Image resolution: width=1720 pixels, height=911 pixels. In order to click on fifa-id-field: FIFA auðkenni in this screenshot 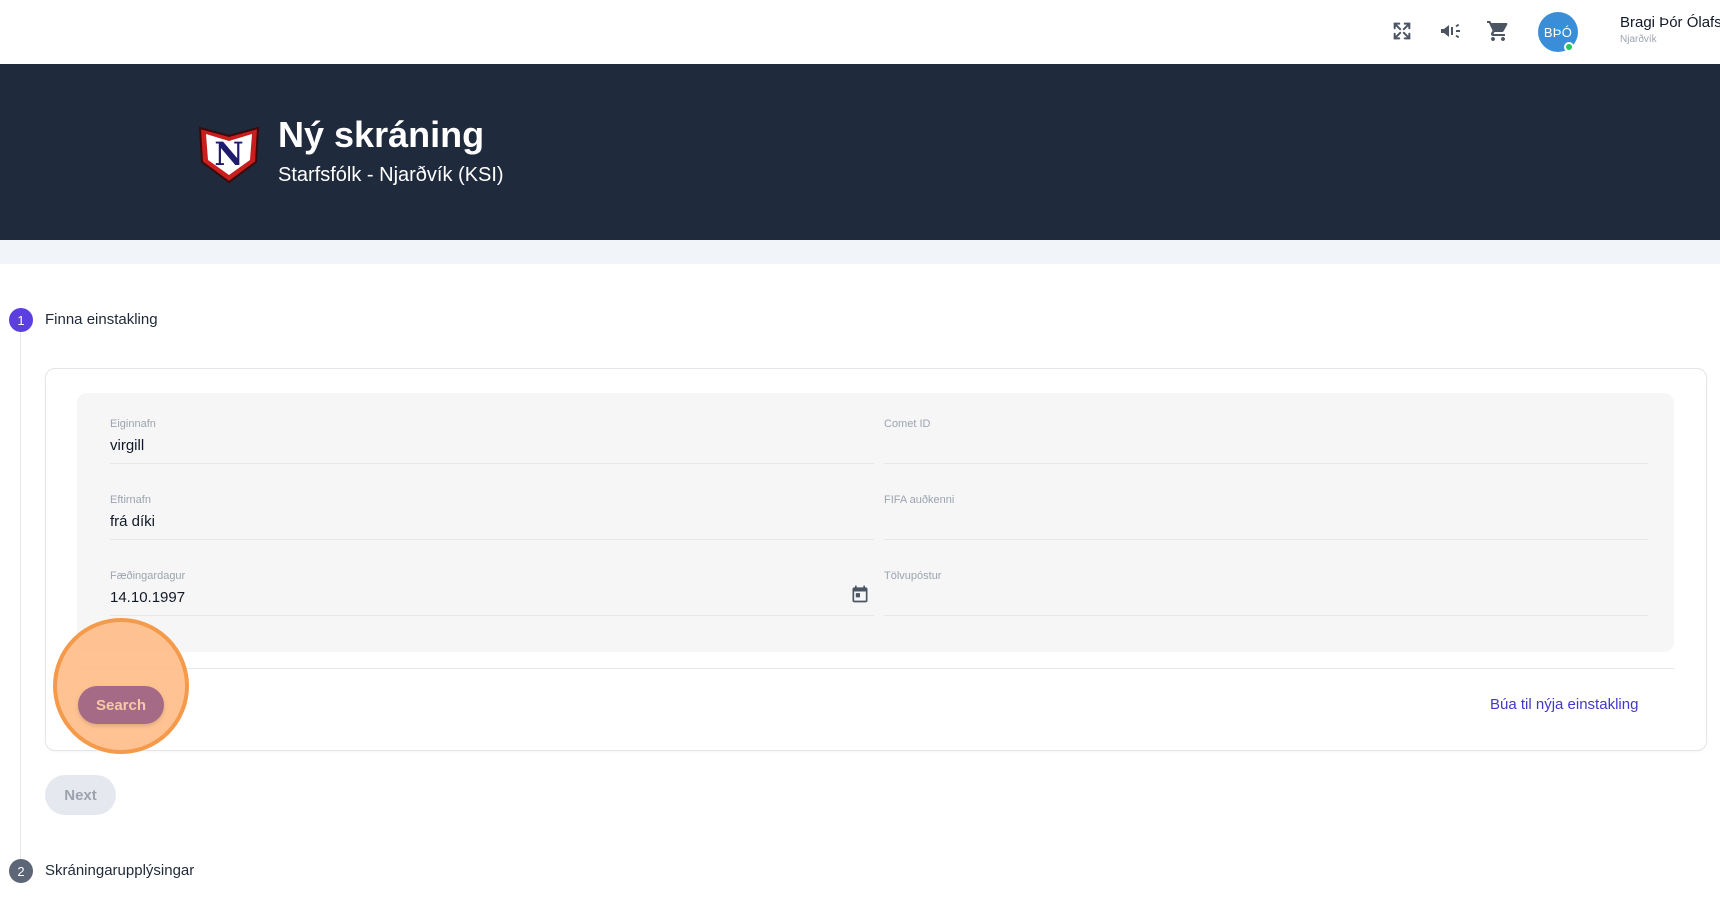, I will do `click(1266, 529)`.